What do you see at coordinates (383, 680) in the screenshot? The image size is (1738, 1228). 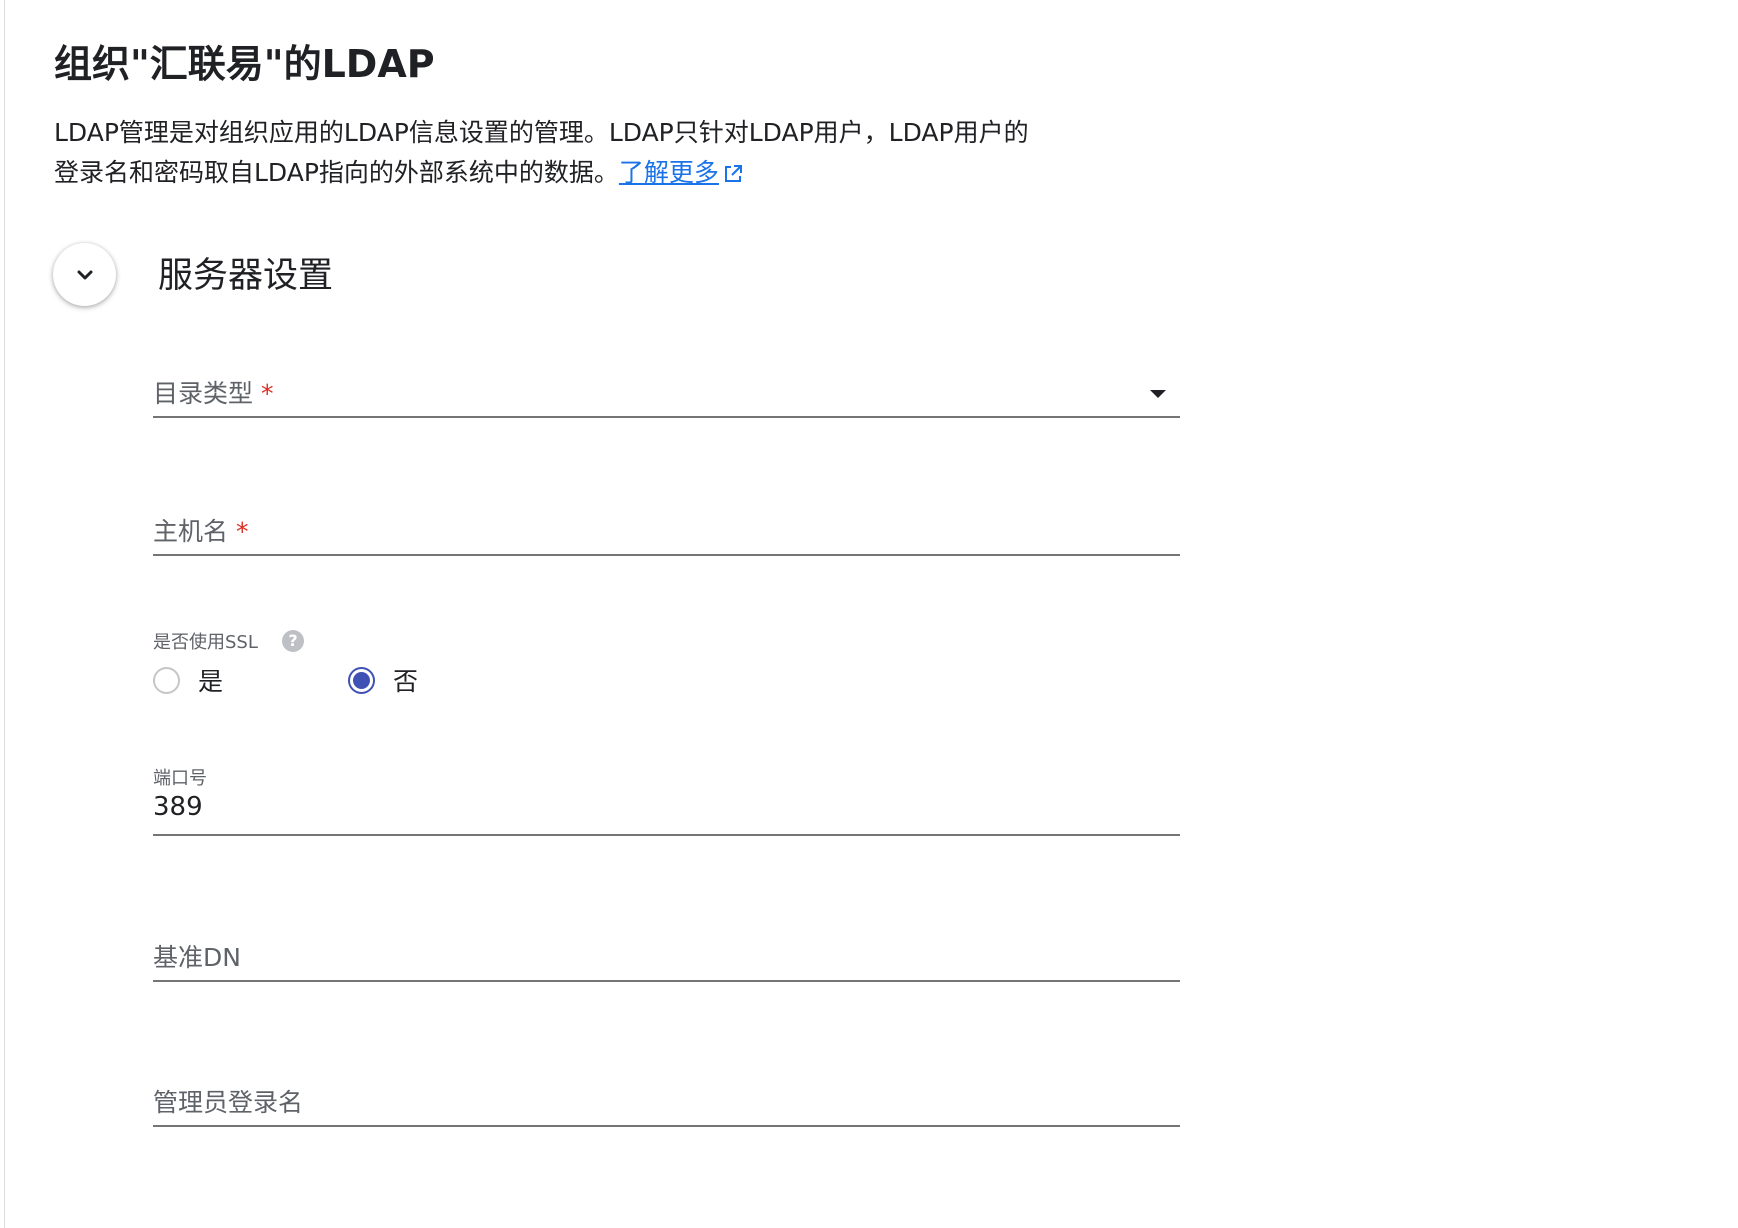 I see `ssl-option-no: 否` at bounding box center [383, 680].